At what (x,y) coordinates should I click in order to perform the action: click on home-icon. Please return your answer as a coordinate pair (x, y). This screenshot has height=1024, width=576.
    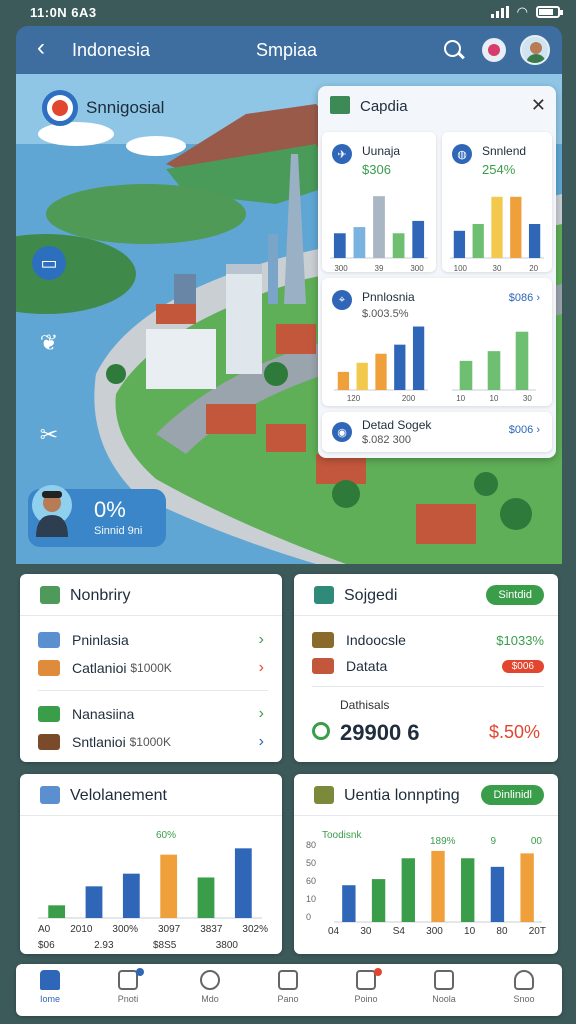
    Looking at the image, I should click on (323, 666).